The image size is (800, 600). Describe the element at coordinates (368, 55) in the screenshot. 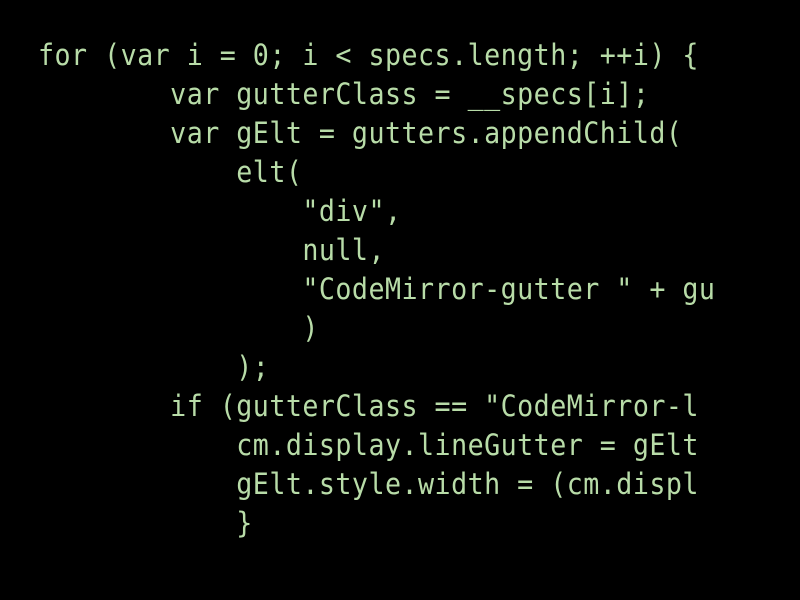

I see `code-line-1: for (var i = 0; i < specs.length; ++i) {` at that location.